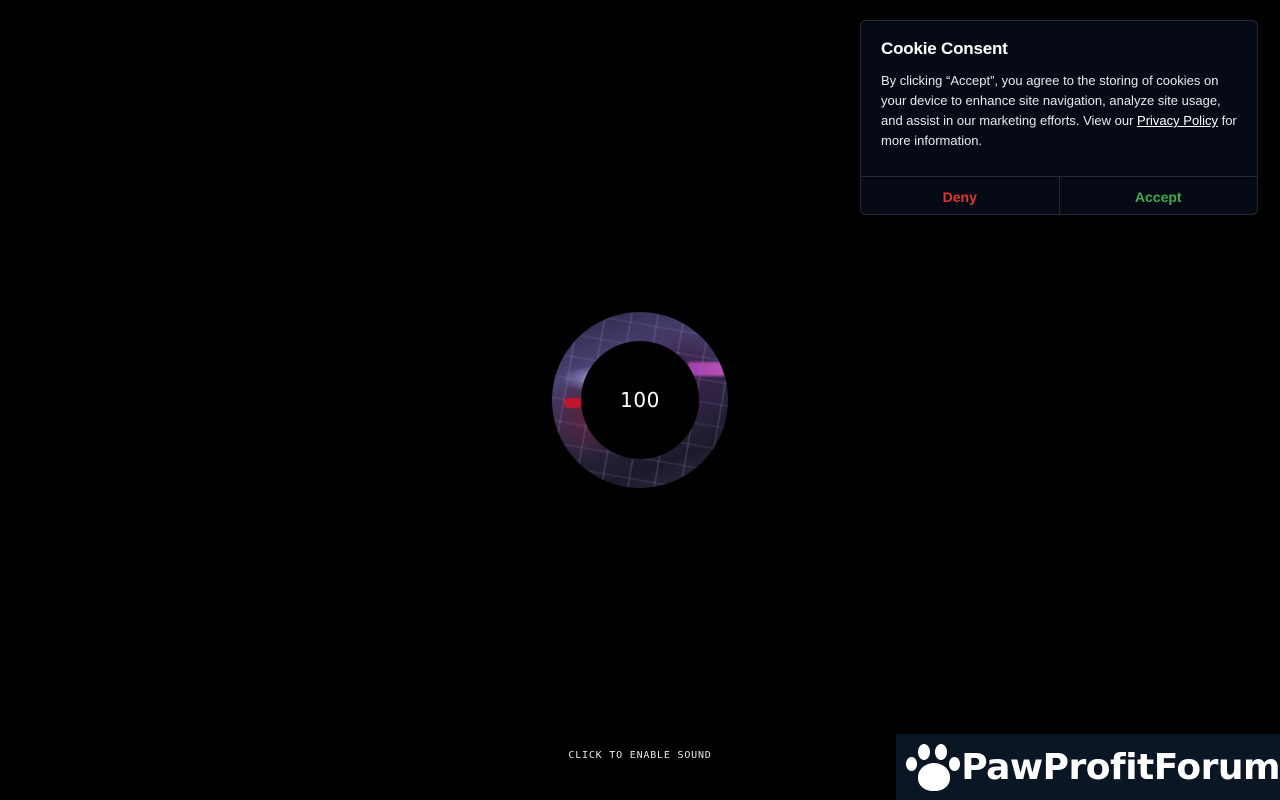 The height and width of the screenshot is (800, 1280). What do you see at coordinates (573, 403) in the screenshot?
I see `loader-car` at bounding box center [573, 403].